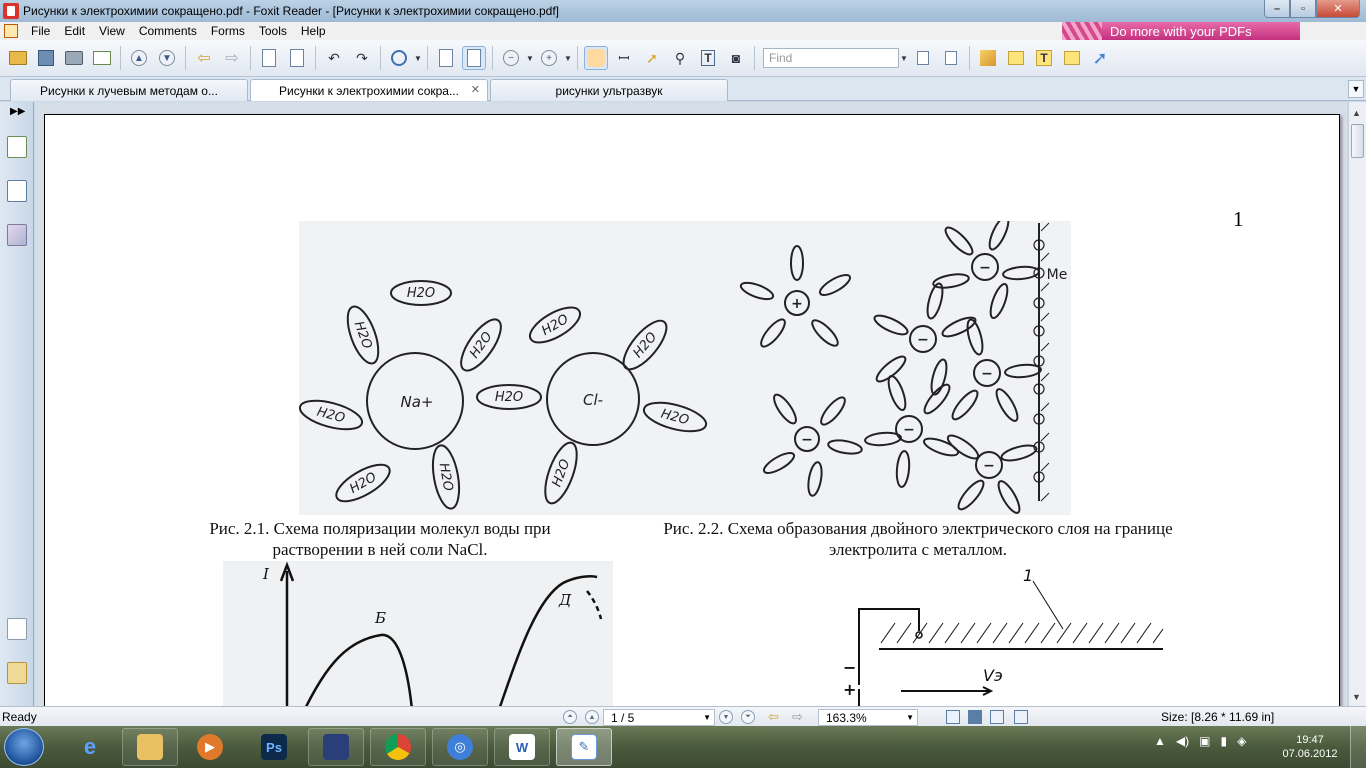  Describe the element at coordinates (1181, 31) in the screenshot. I see `promo-banner: Do more with your PDFs` at that location.